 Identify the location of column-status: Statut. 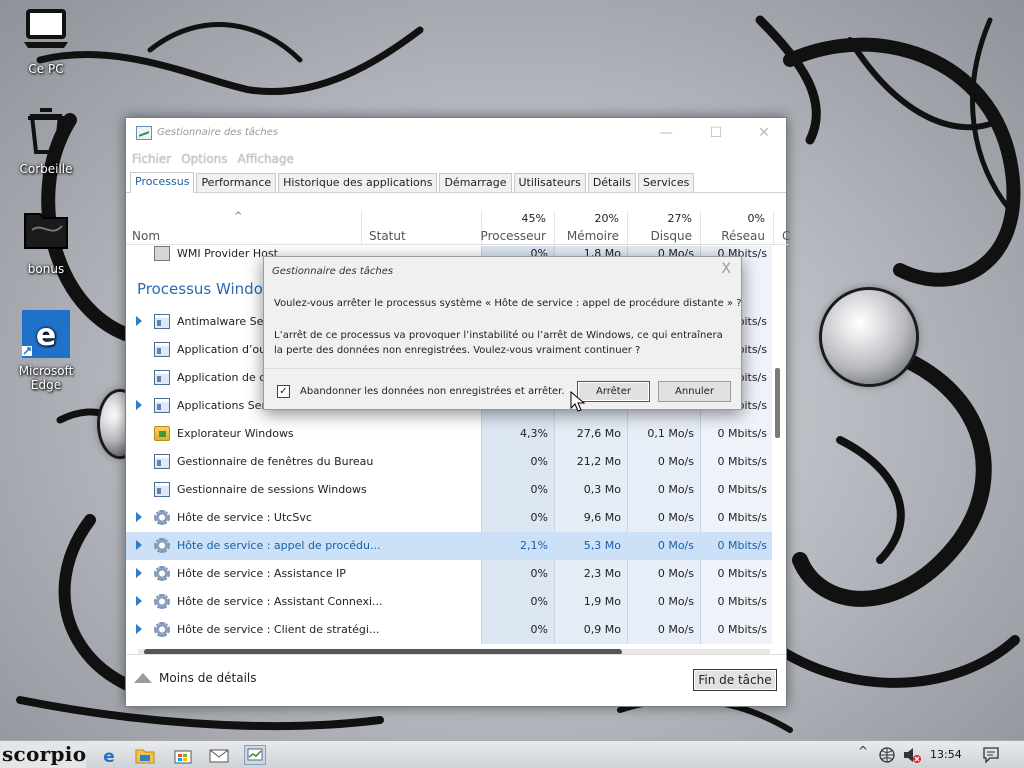
(421, 228).